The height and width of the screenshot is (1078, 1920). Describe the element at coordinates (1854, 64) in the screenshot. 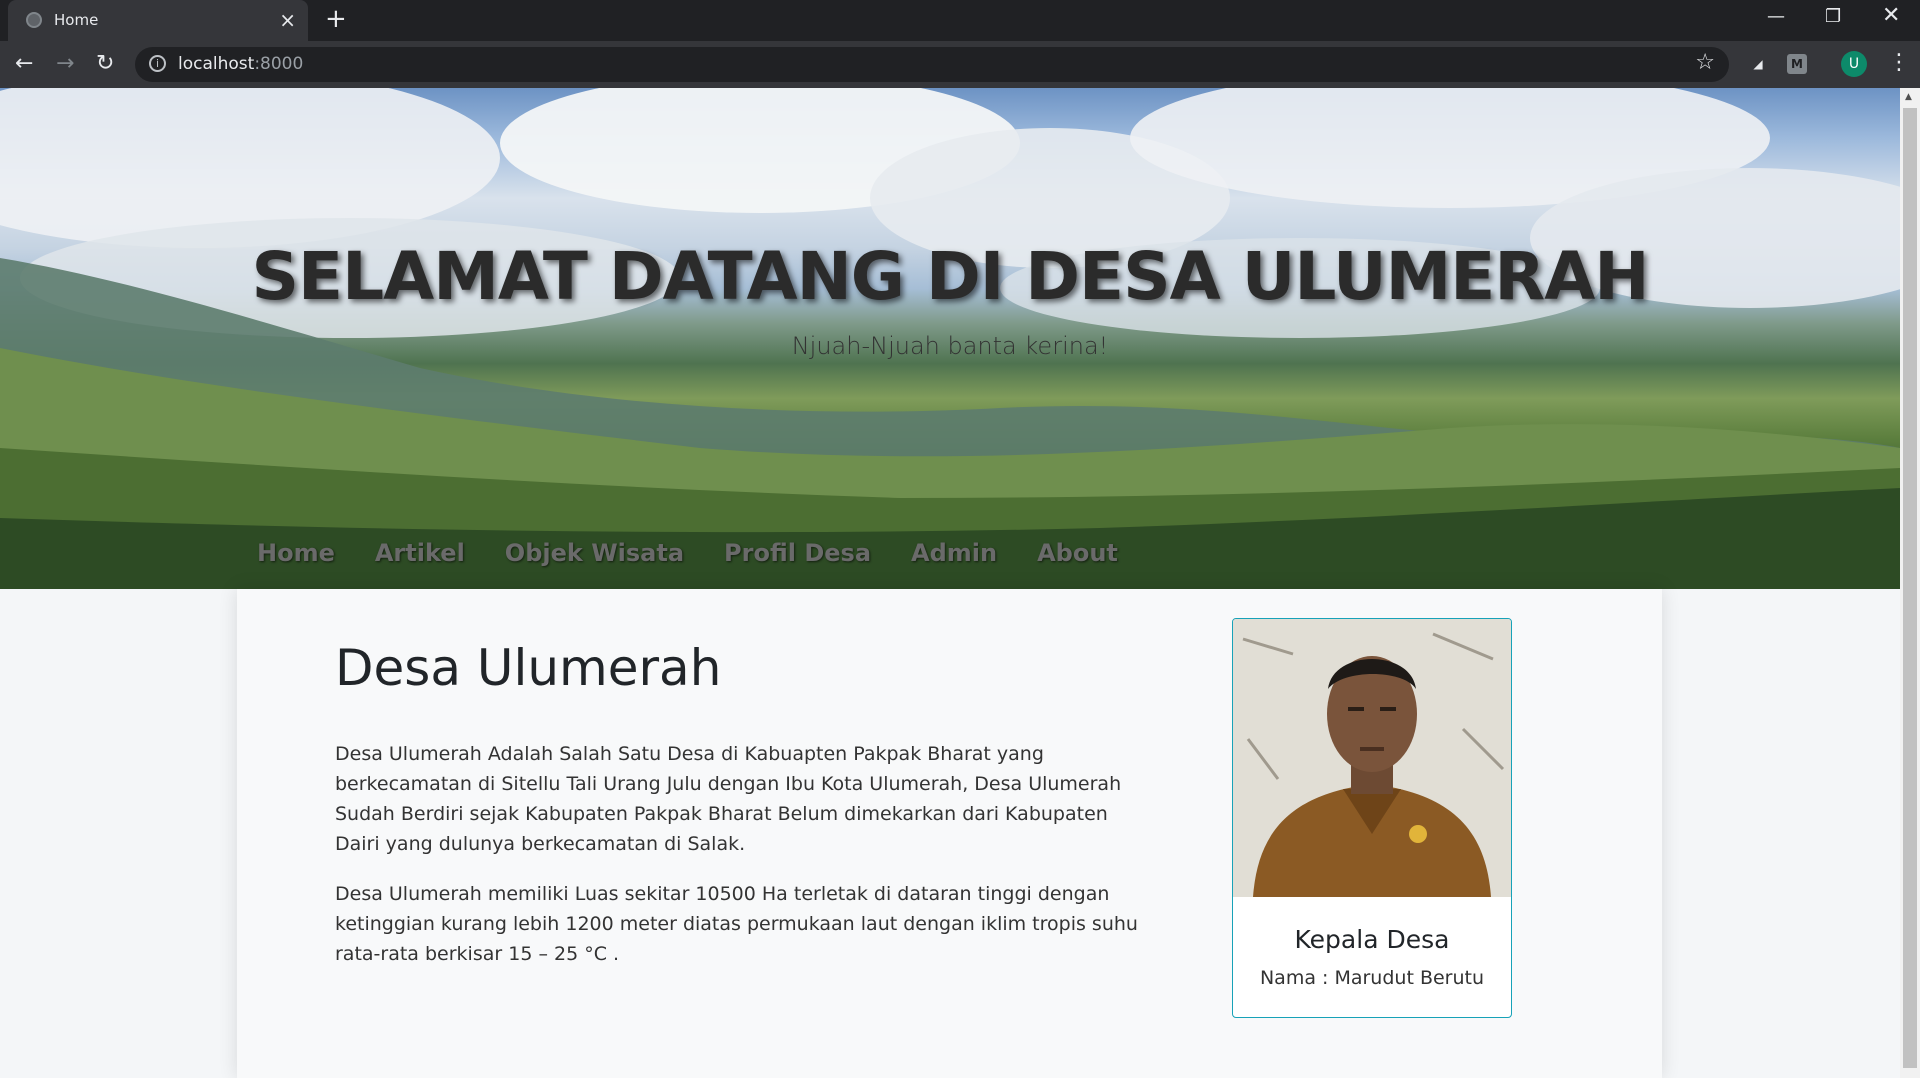

I see `profile-avatar: U` at that location.